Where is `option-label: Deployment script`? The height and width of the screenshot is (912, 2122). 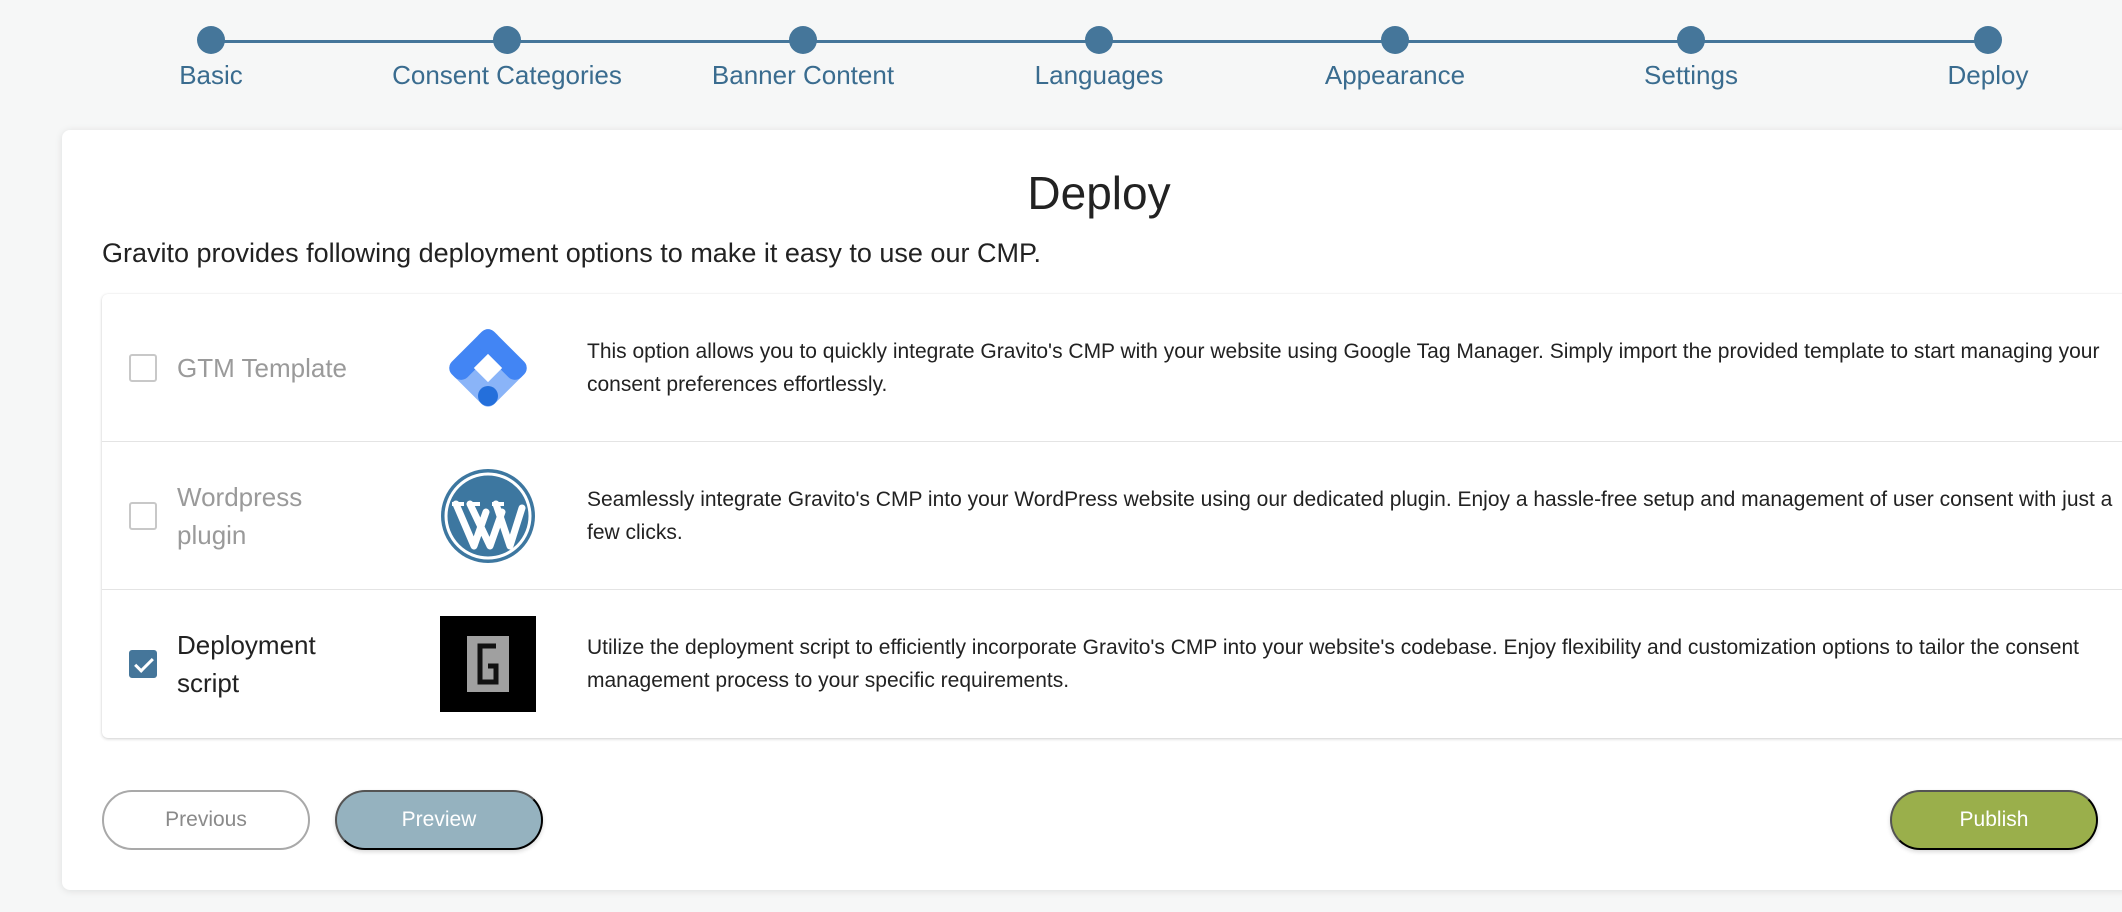
option-label: Deployment script is located at coordinates (246, 664).